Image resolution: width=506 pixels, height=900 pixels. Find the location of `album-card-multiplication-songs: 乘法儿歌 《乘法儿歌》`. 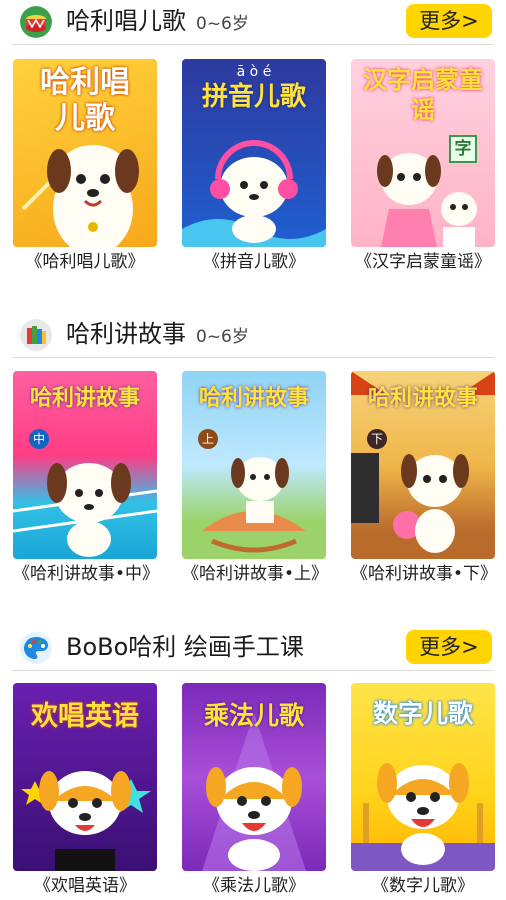

album-card-multiplication-songs: 乘法儿歌 《乘法儿歌》 is located at coordinates (254, 790).